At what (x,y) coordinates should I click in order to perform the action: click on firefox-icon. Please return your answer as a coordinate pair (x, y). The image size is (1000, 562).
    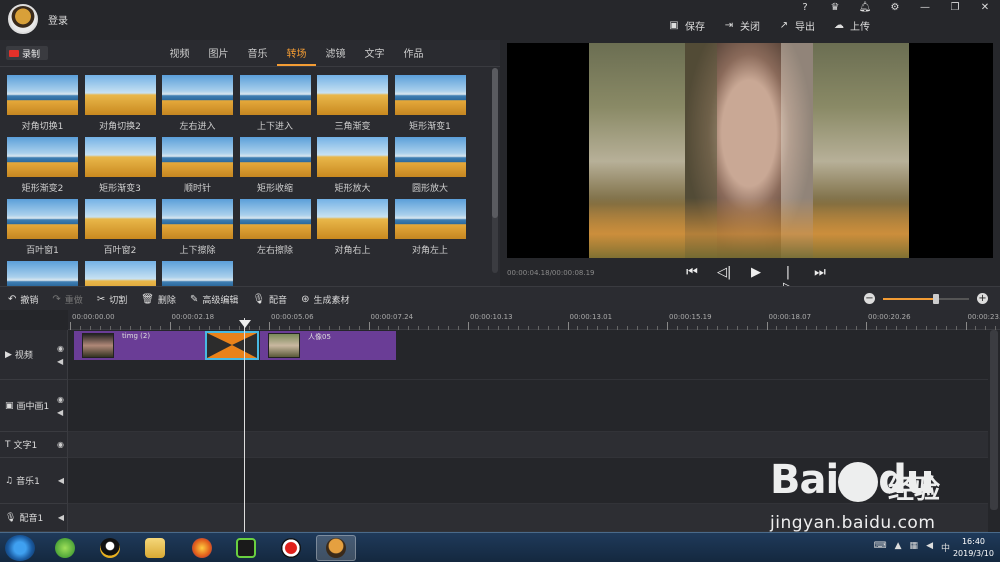
    Looking at the image, I should click on (202, 548).